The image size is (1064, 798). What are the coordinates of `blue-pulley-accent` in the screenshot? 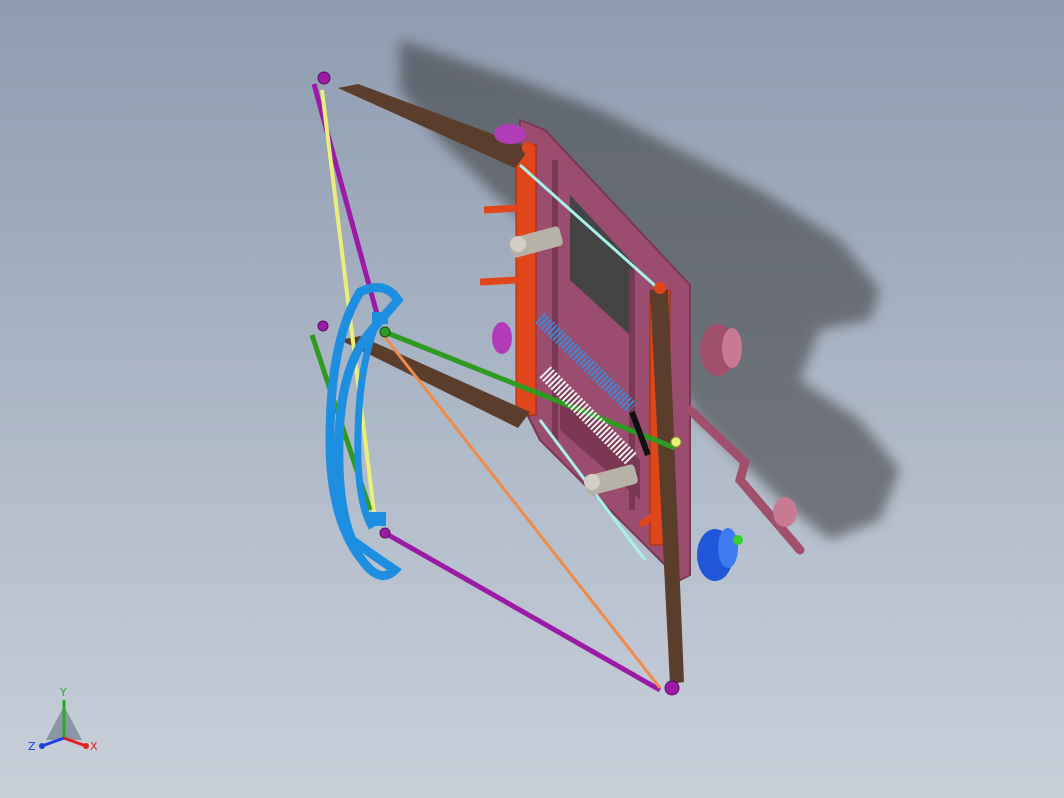 It's located at (738, 540).